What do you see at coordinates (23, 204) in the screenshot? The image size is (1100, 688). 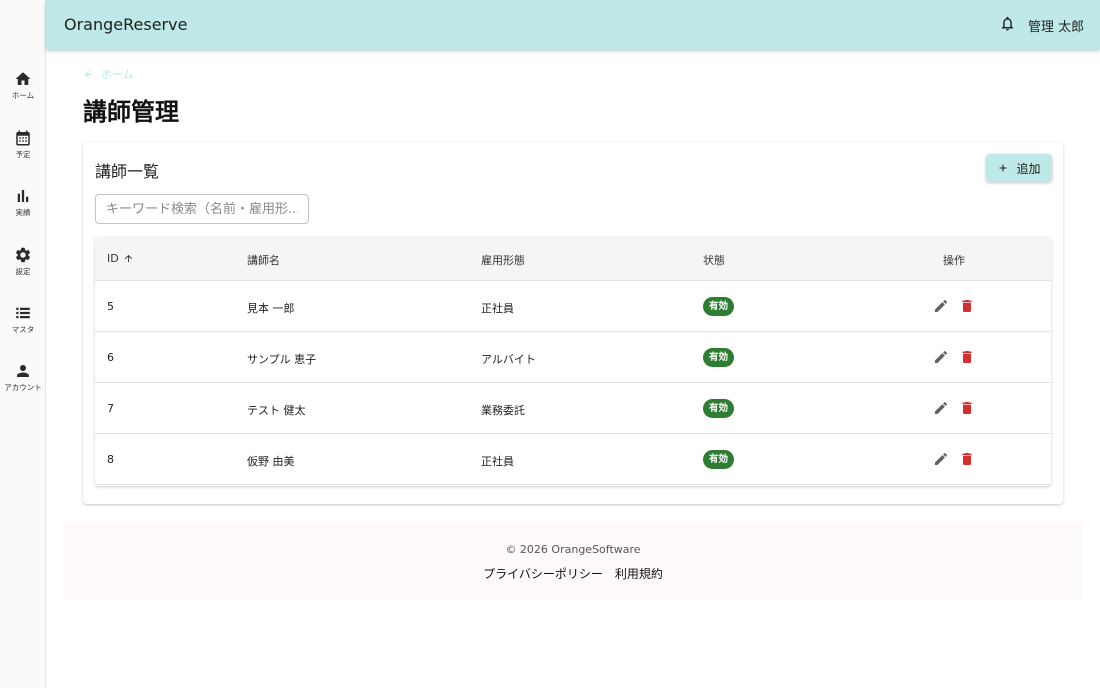 I see `sidebar-item-results: 実績` at bounding box center [23, 204].